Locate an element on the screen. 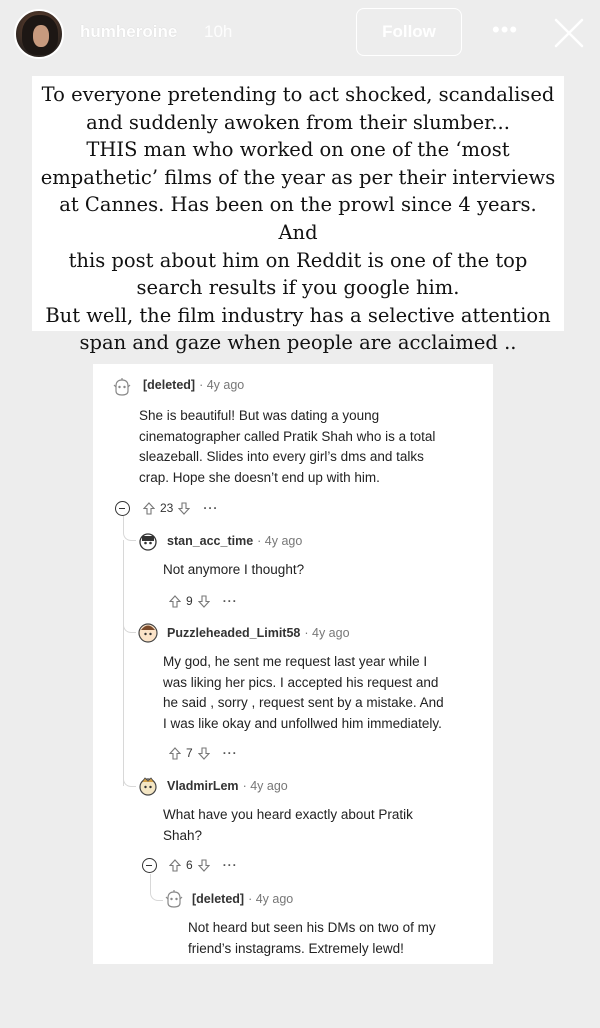  comment-header: stan_acc_time · 4y ago is located at coordinates (234, 541).